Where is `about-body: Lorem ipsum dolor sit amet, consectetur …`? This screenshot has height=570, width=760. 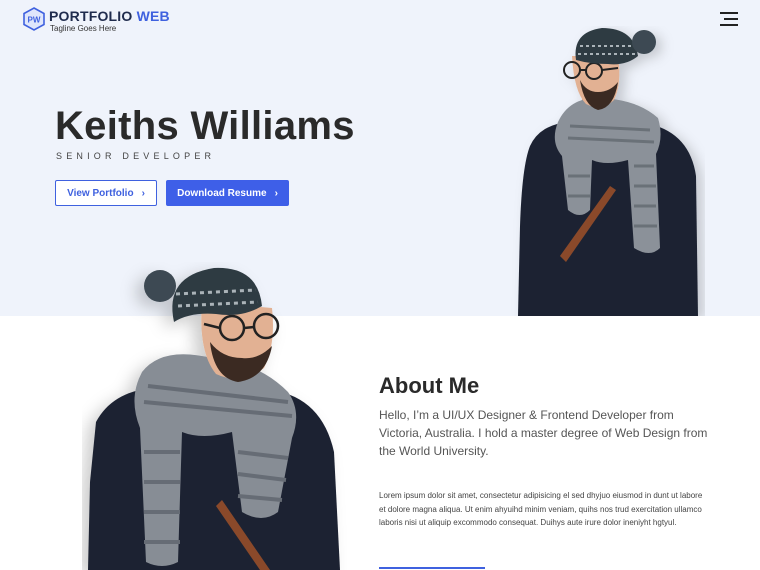 about-body: Lorem ipsum dolor sit amet, consectetur … is located at coordinates (541, 509).